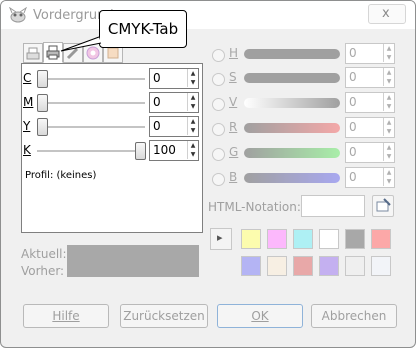 Image resolution: width=416 pixels, height=348 pixels. Describe the element at coordinates (354, 316) in the screenshot. I see `cancel-button: Abbrechen` at that location.